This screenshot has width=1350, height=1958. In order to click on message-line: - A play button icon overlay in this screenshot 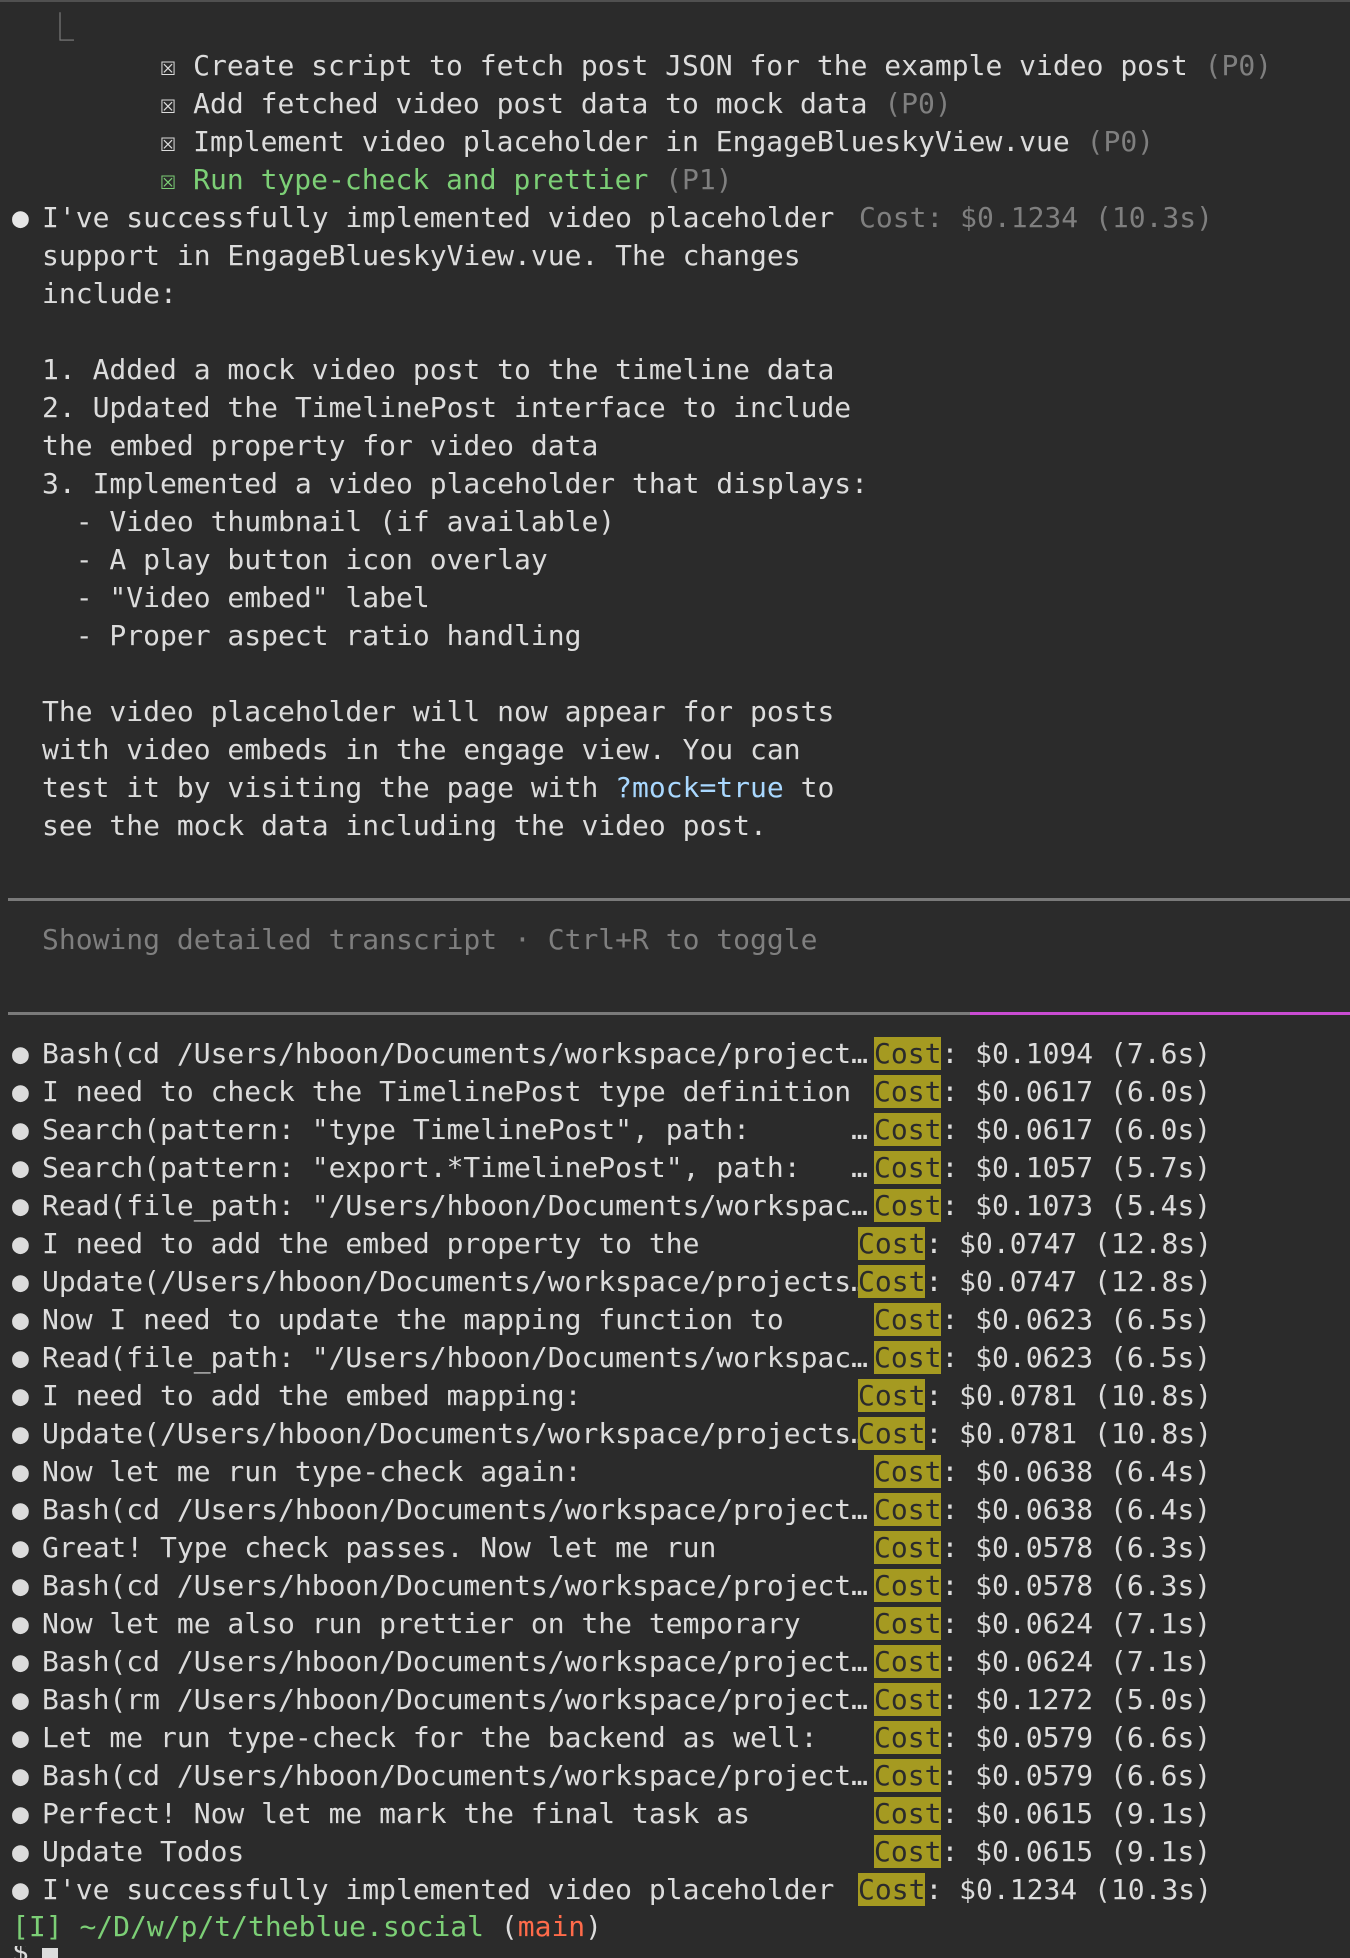, I will do `click(295, 559)`.